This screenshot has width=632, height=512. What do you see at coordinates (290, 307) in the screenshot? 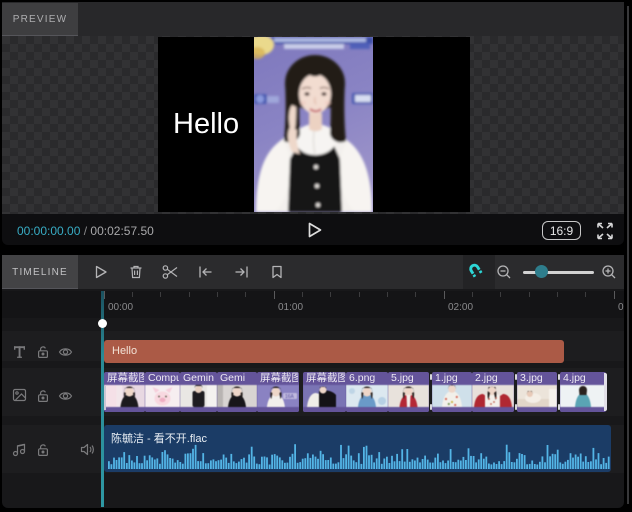
I see `svg-text: 01:00` at bounding box center [290, 307].